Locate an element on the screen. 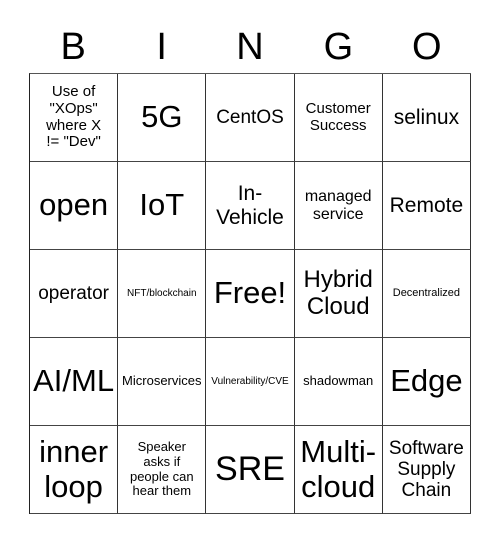 This screenshot has width=500, height=544. bingo-cell-text: managed service is located at coordinates (338, 205).